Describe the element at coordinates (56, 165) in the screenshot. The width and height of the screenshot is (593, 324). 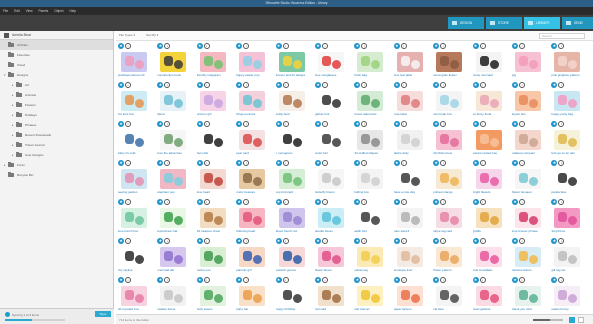
I see `sidebar-item: ▸ Fonts` at that location.